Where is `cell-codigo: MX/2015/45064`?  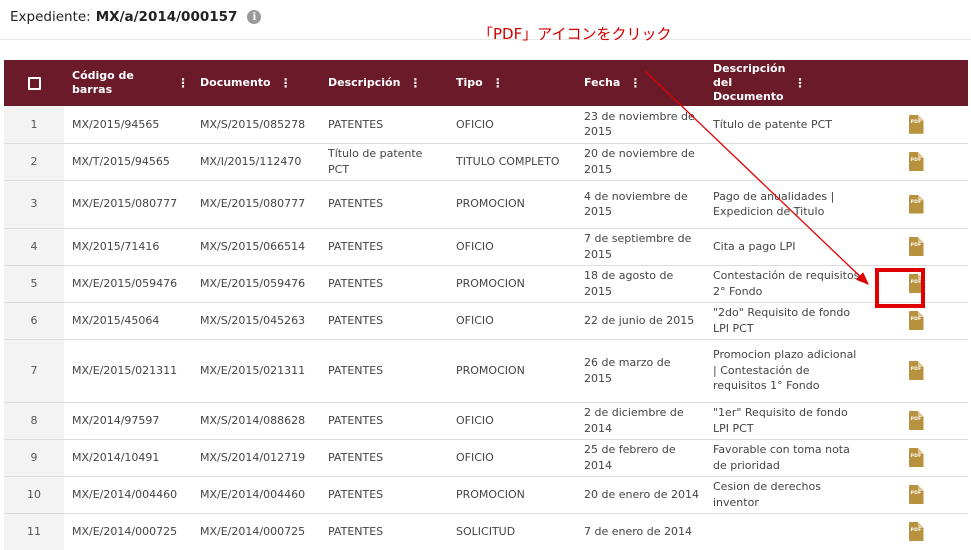
cell-codigo: MX/2015/45064 is located at coordinates (116, 320).